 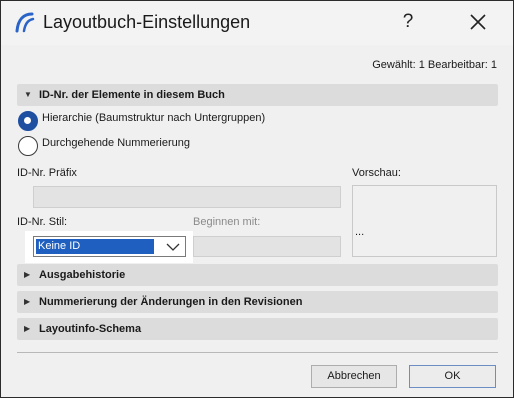 What do you see at coordinates (187, 197) in the screenshot?
I see `prefix-input` at bounding box center [187, 197].